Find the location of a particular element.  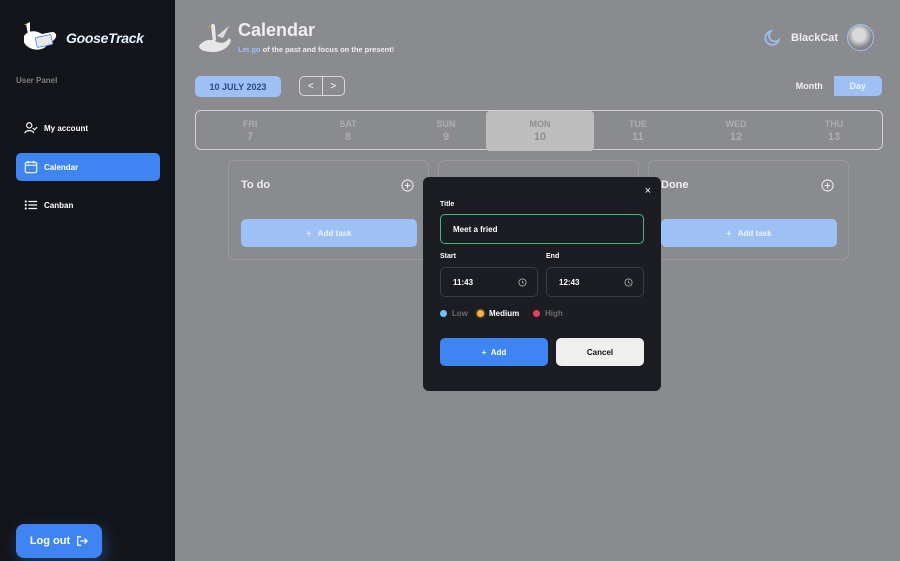

week-day: SUN 9 is located at coordinates (446, 131).